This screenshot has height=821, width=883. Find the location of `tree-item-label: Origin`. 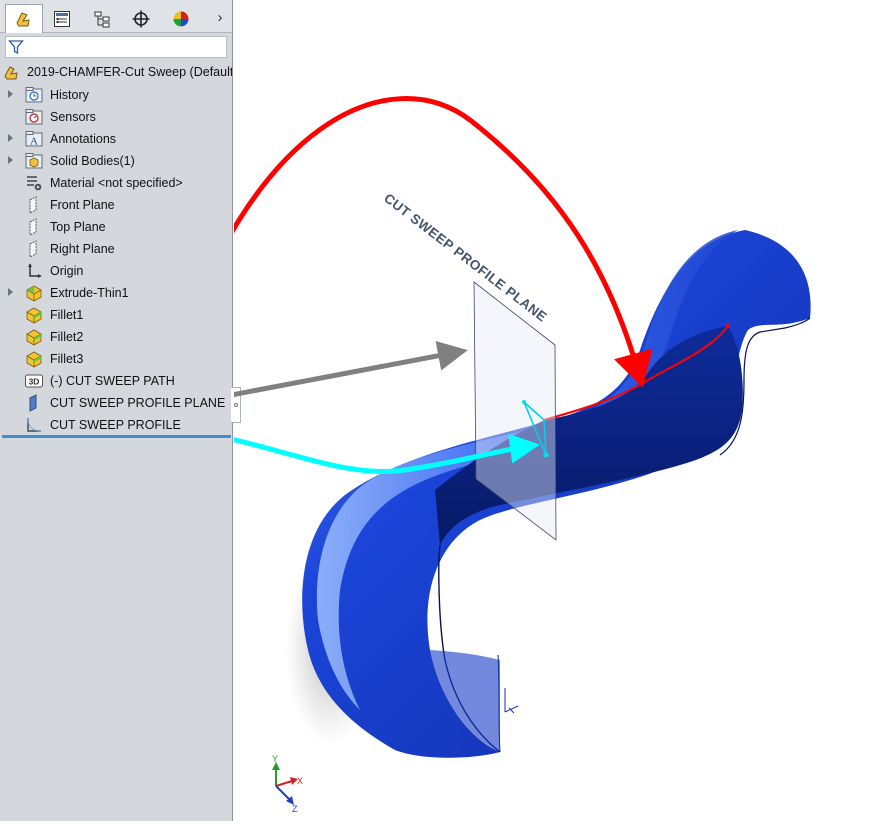

tree-item-label: Origin is located at coordinates (67, 271).